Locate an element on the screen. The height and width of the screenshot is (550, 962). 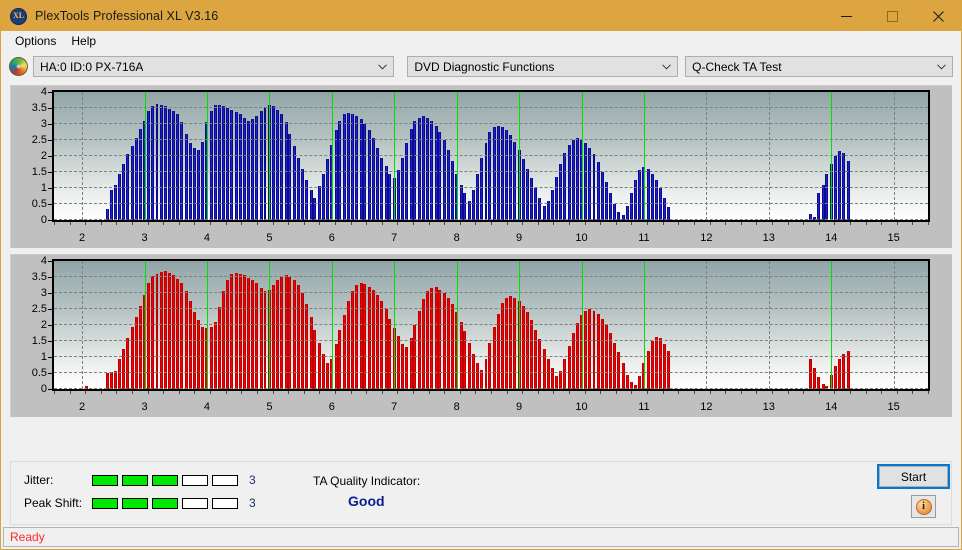
peak-shift-value: 3 is located at coordinates (252, 503).